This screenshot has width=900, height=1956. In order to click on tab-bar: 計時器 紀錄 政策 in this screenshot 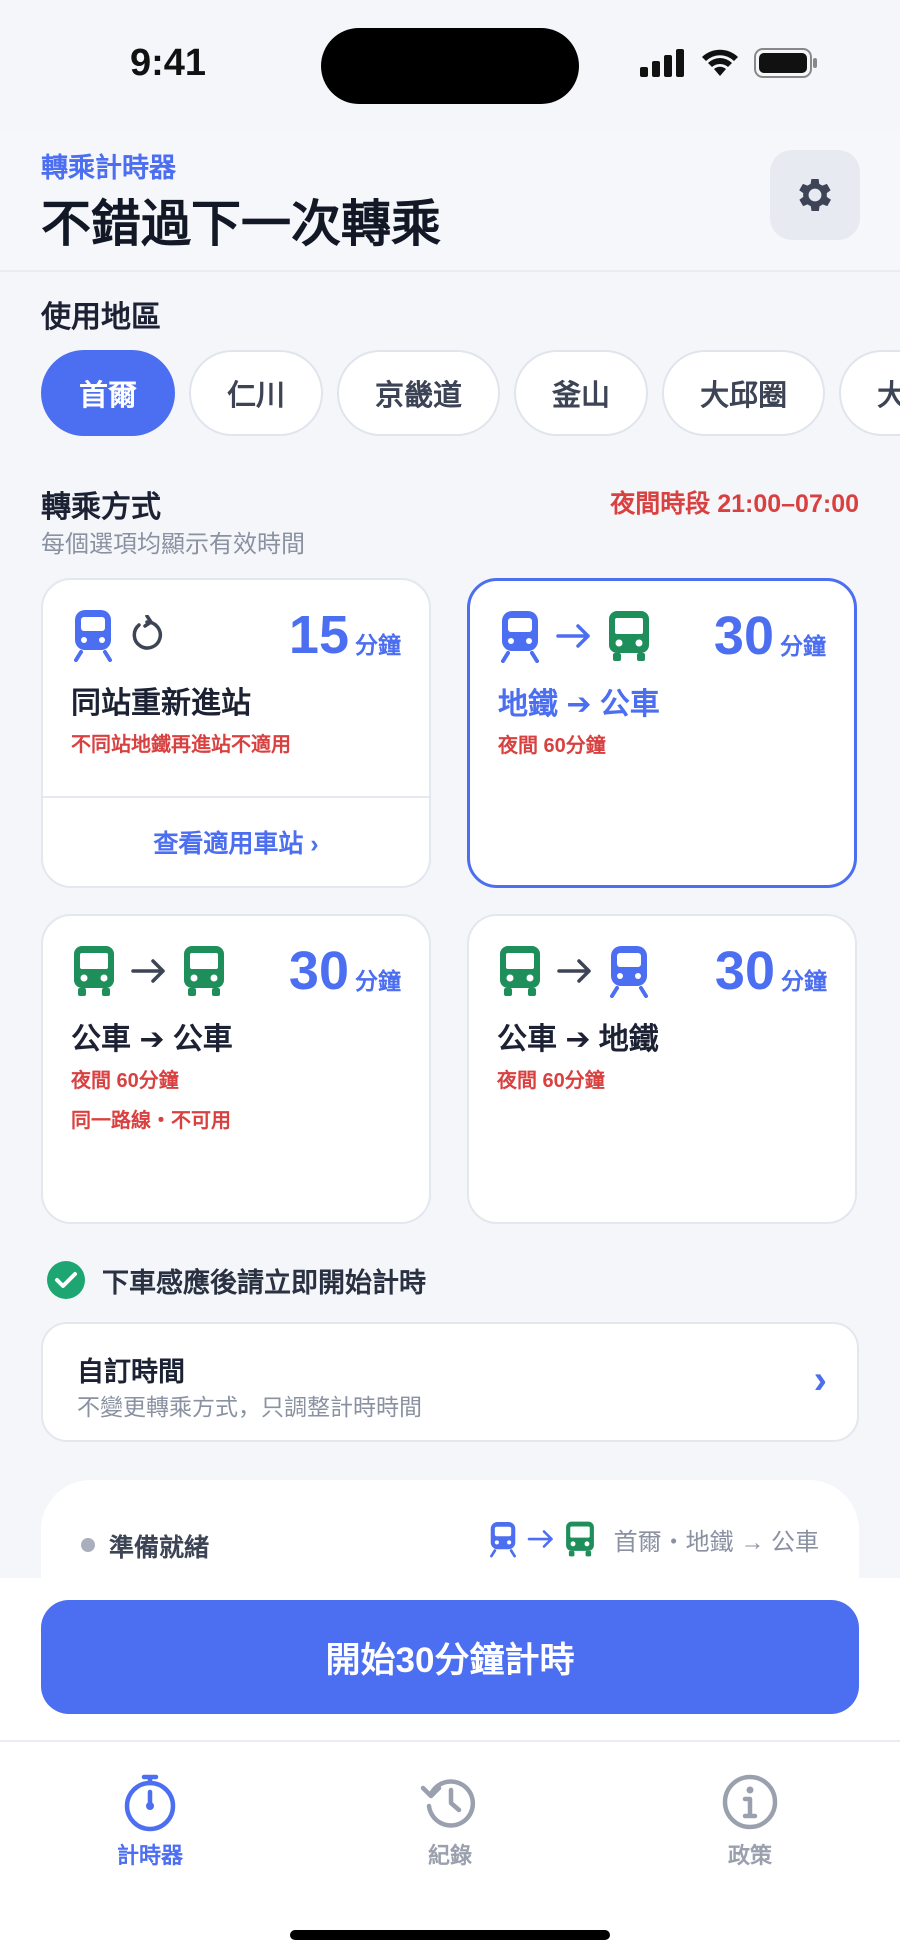, I will do `click(450, 1849)`.